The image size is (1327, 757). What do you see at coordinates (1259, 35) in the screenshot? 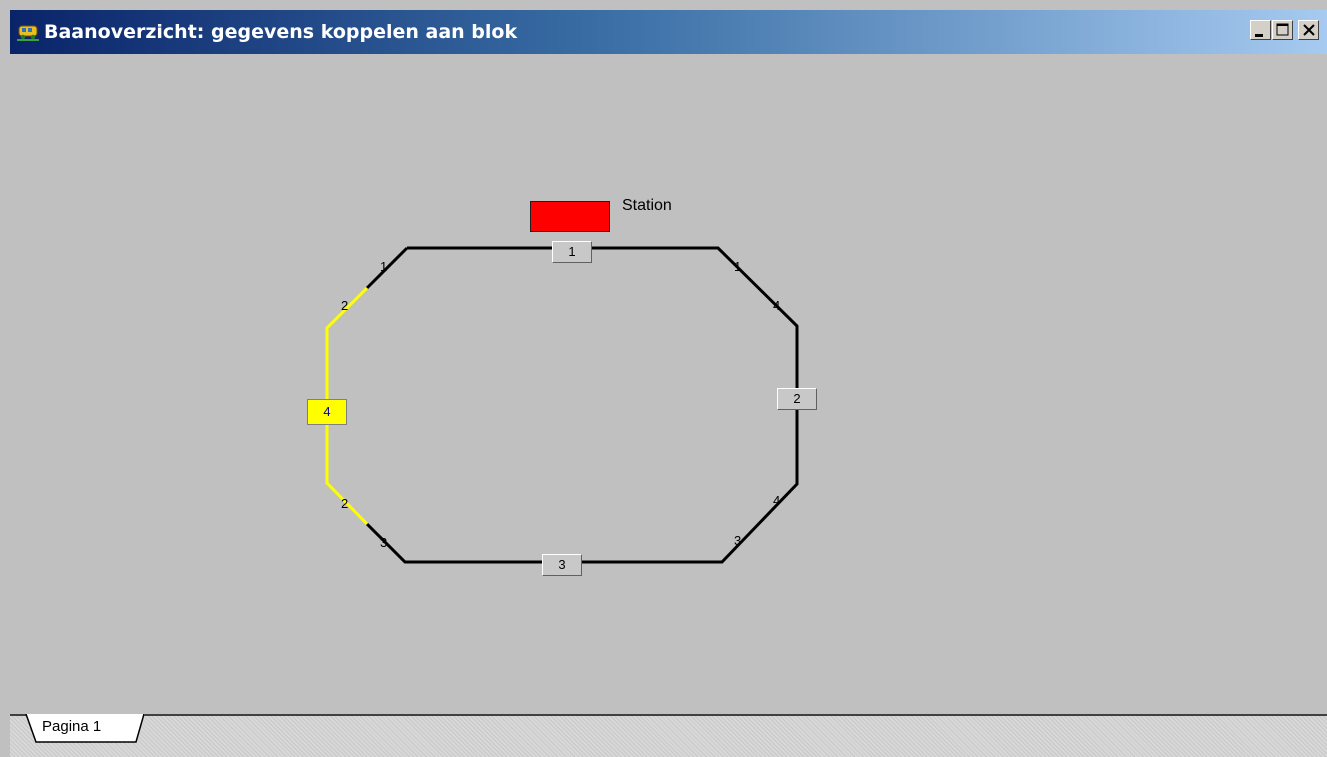
I see `minimize-icon` at bounding box center [1259, 35].